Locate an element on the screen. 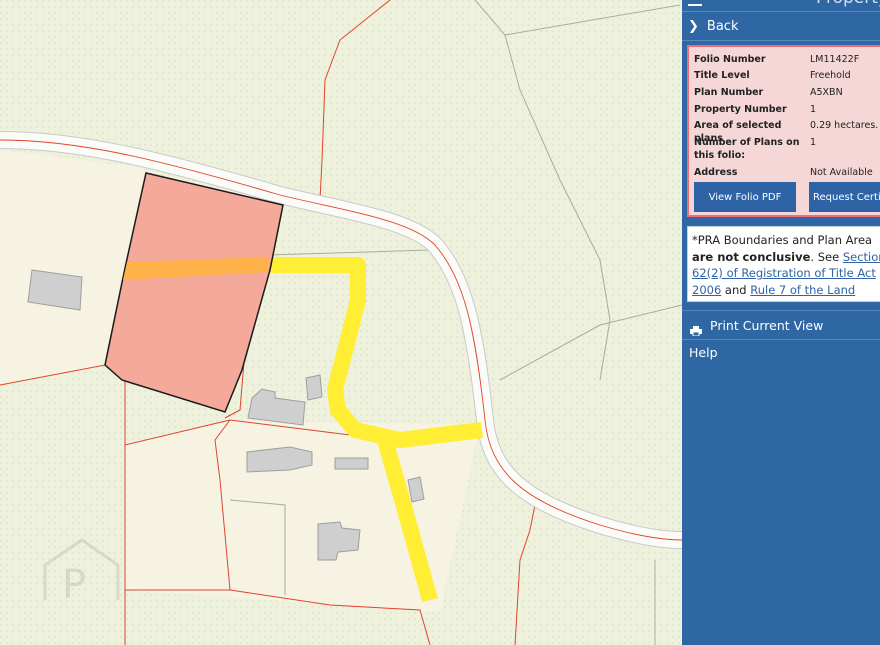  detail-row: Number of Plans on this folio: 1 is located at coordinates (755, 149).